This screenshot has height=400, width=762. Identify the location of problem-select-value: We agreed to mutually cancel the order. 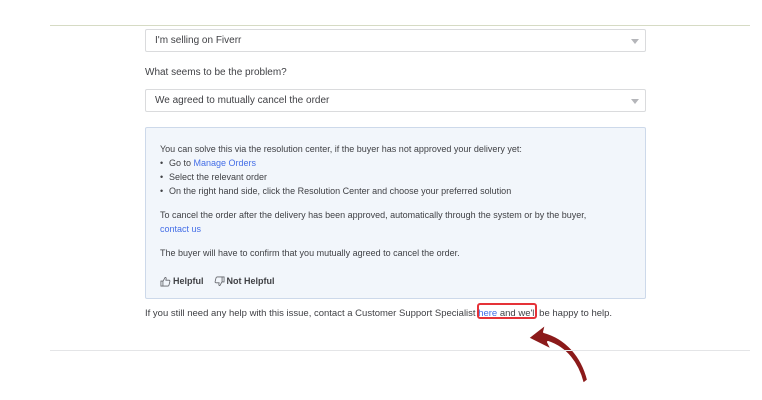
(242, 100).